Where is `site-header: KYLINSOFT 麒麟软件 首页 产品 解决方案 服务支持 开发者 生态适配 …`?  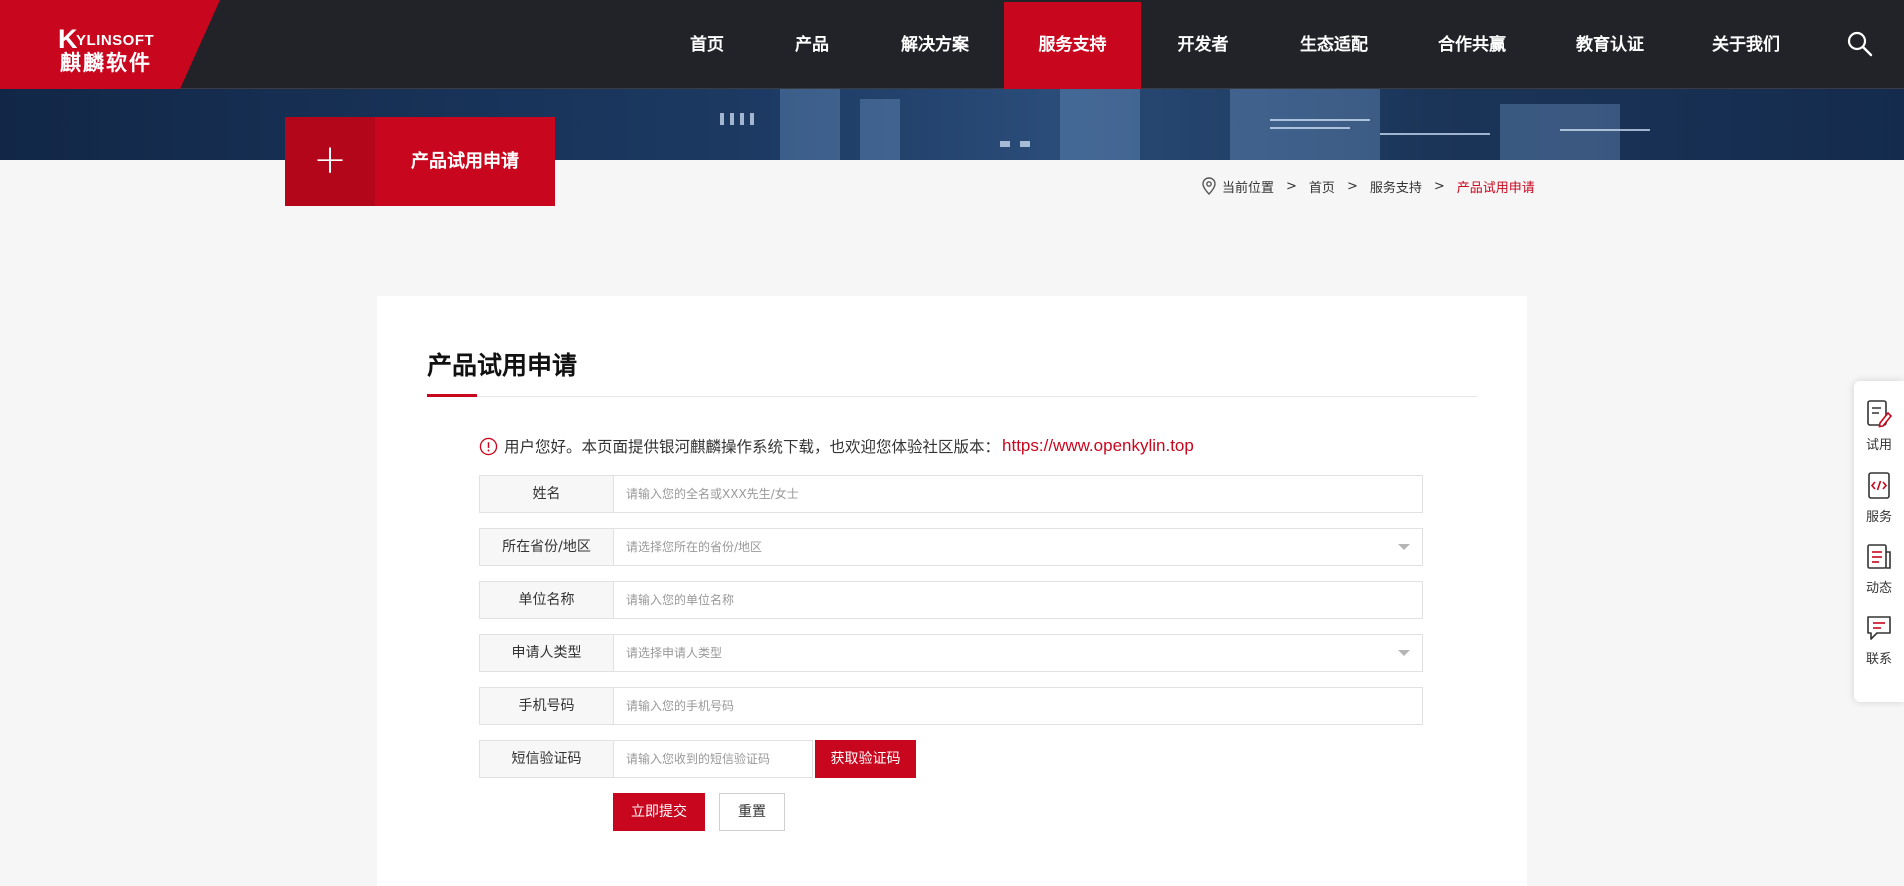
site-header: KYLINSOFT 麒麟软件 首页 产品 解决方案 服务支持 开发者 生态适配 … is located at coordinates (952, 44).